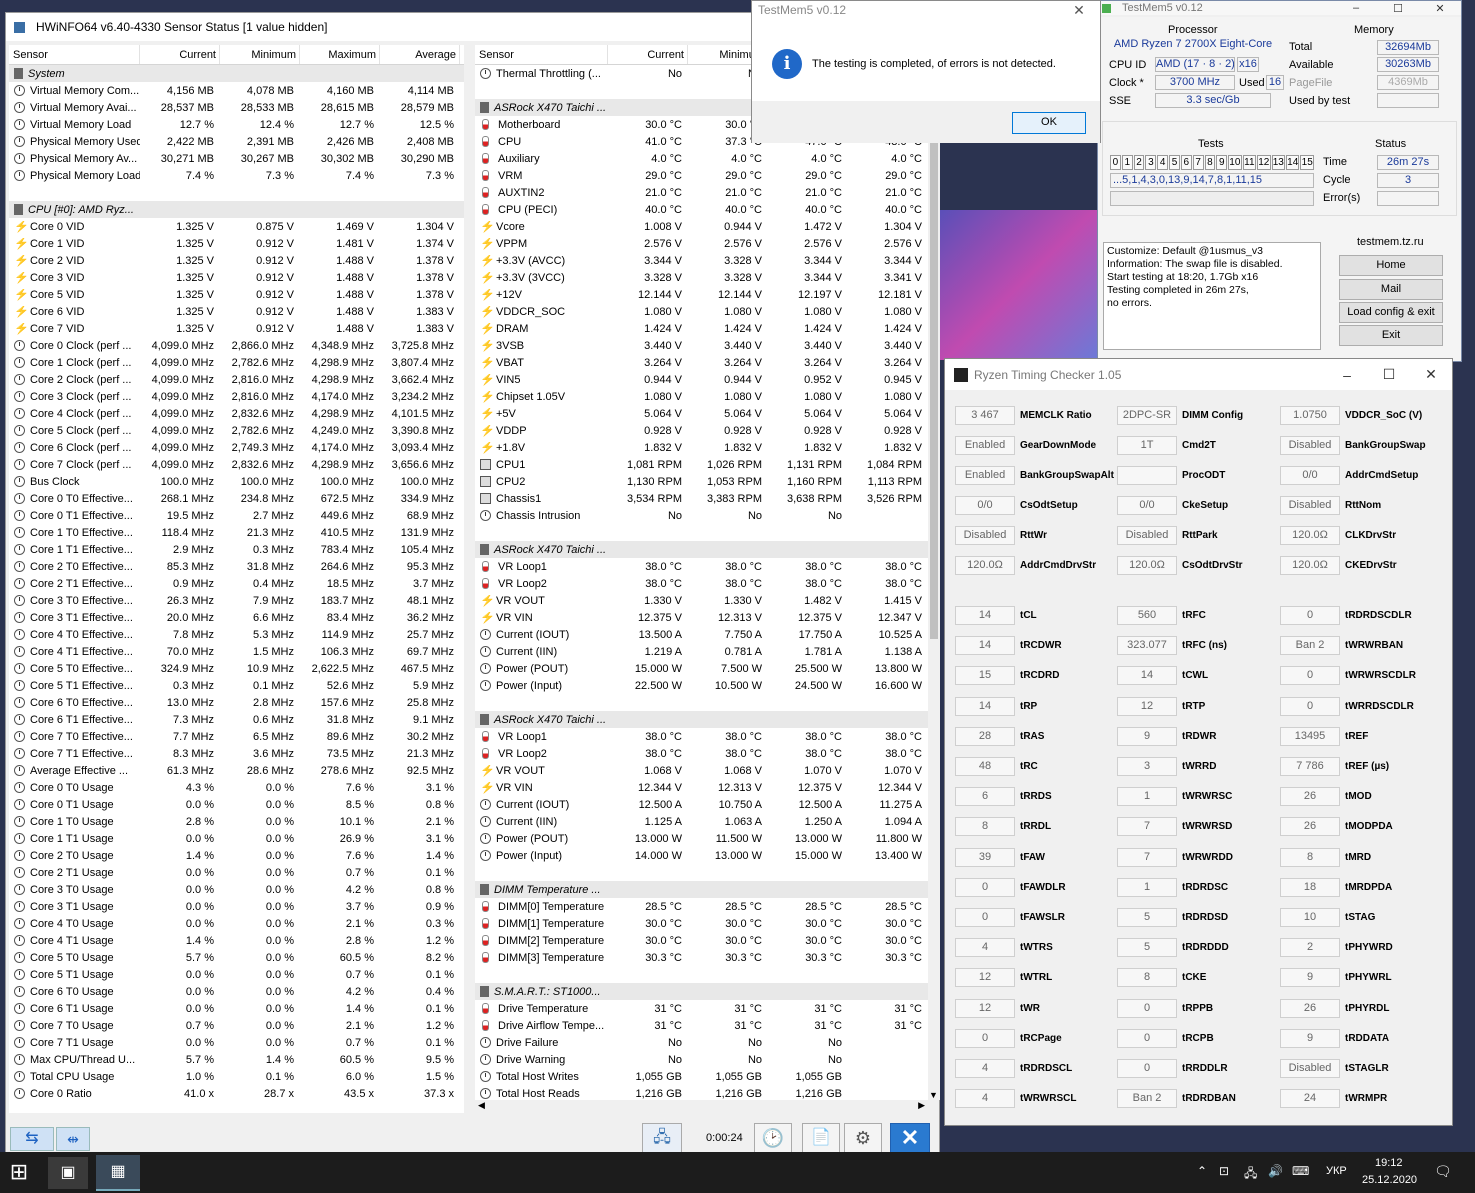 Image resolution: width=1475 pixels, height=1193 pixels. I want to click on scroll-left-arrow-icon: ◀, so click(481, 1105).